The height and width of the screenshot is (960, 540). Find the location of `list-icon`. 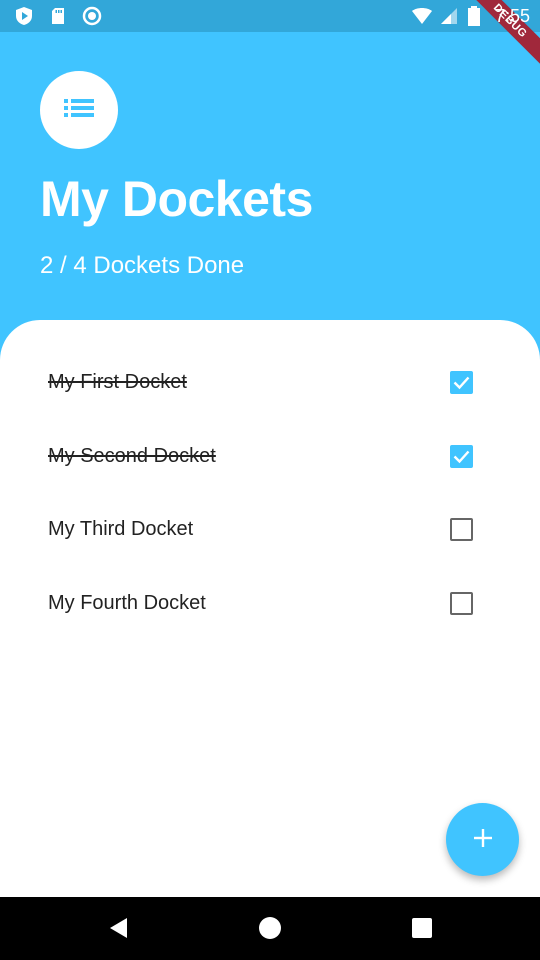

list-icon is located at coordinates (79, 110).